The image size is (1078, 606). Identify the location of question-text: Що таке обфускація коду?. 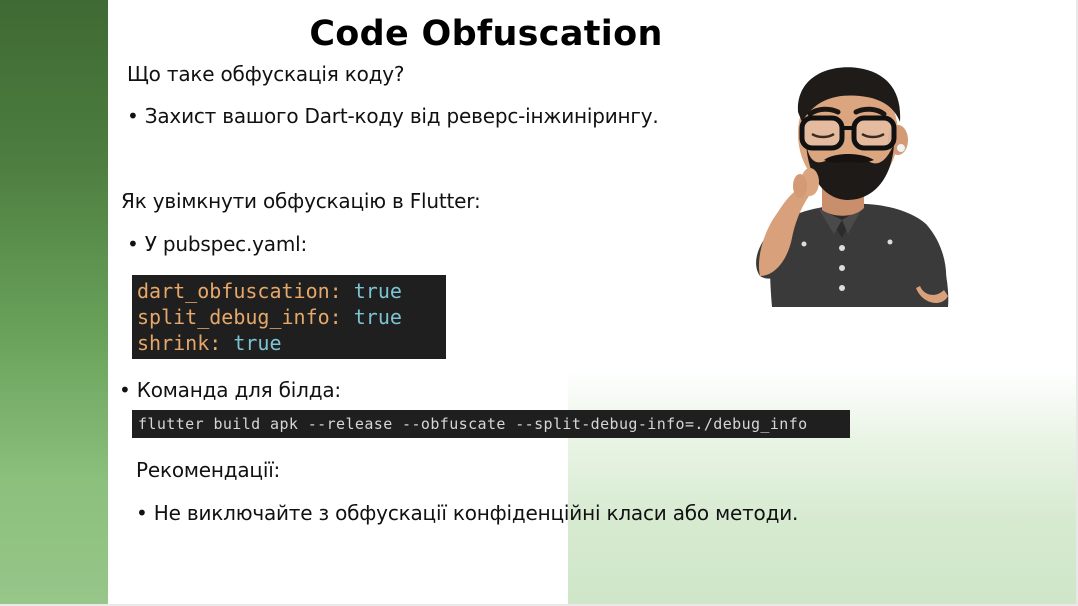
(266, 74).